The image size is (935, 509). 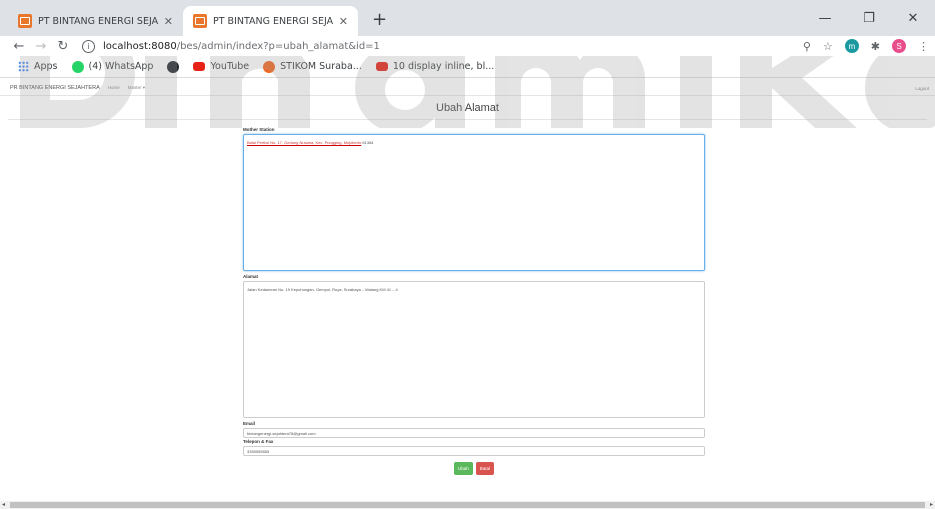 I want to click on bookmark-github, so click(x=173, y=66).